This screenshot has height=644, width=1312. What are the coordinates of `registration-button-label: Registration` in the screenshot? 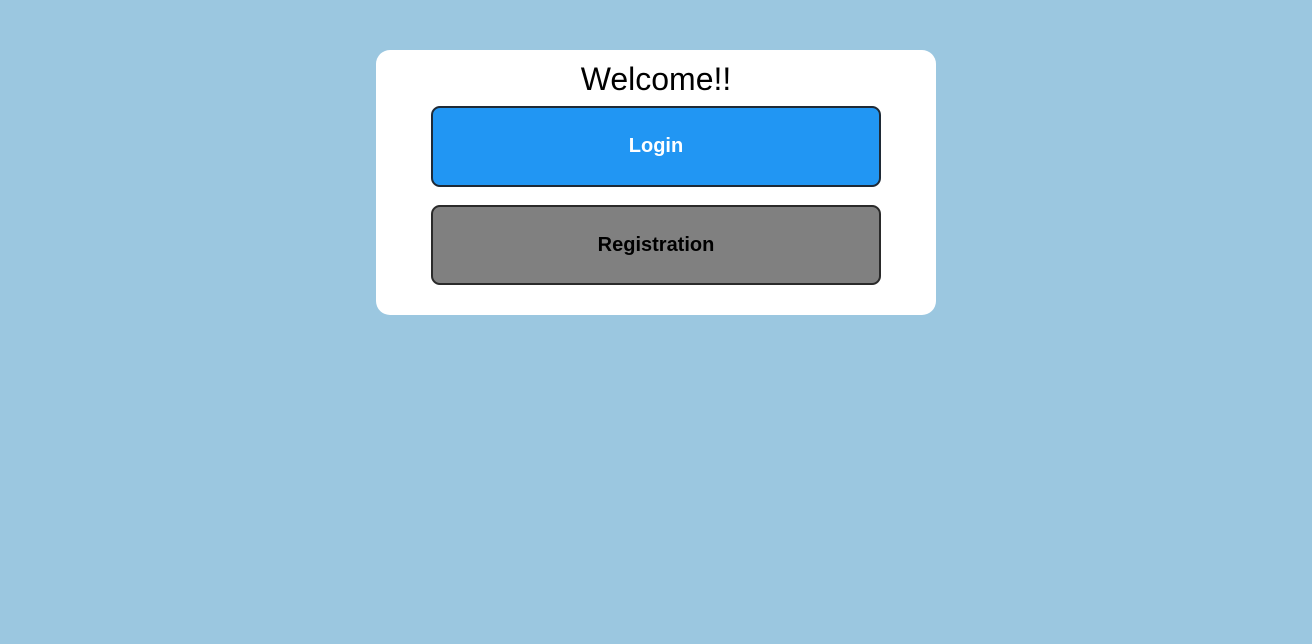 It's located at (656, 244).